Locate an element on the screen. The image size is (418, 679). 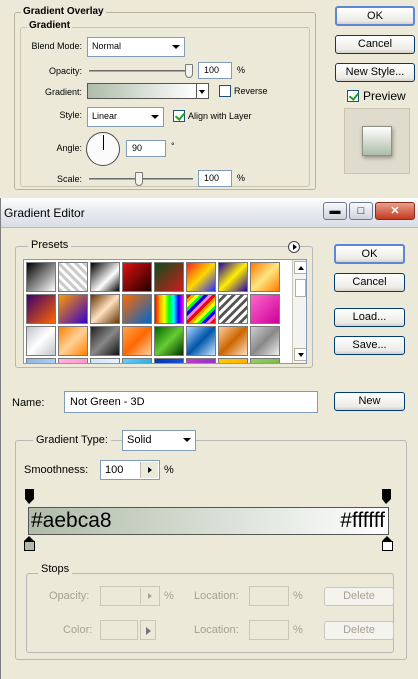
name-input: Not Green - 3D is located at coordinates (191, 402).